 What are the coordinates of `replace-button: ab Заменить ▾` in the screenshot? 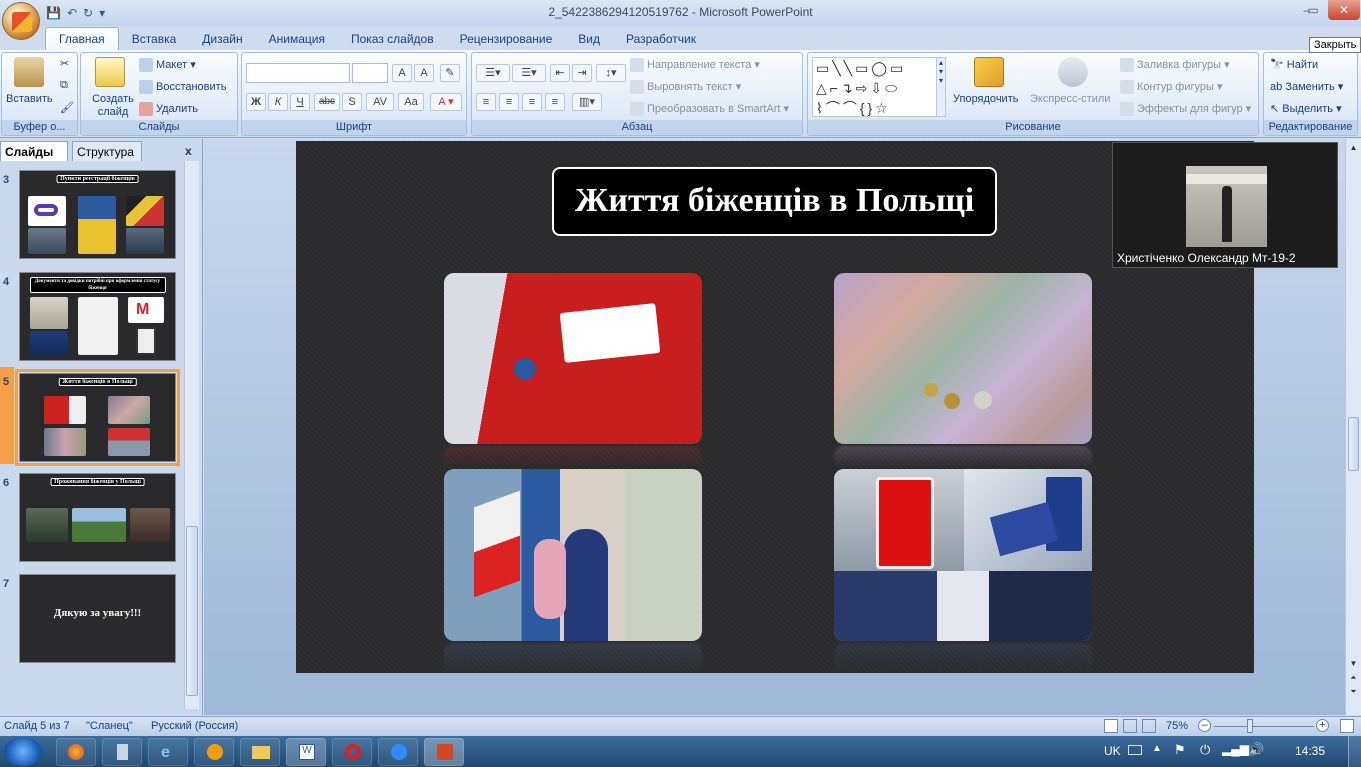 It's located at (1306, 86).